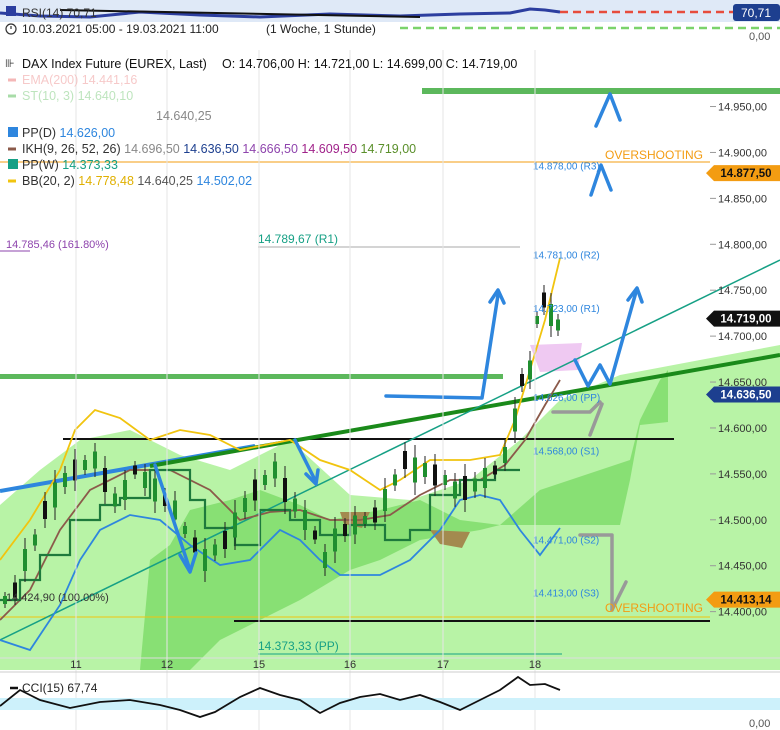  What do you see at coordinates (566, 167) in the screenshot?
I see `pivot-label: 14.878,00 (R3)` at bounding box center [566, 167].